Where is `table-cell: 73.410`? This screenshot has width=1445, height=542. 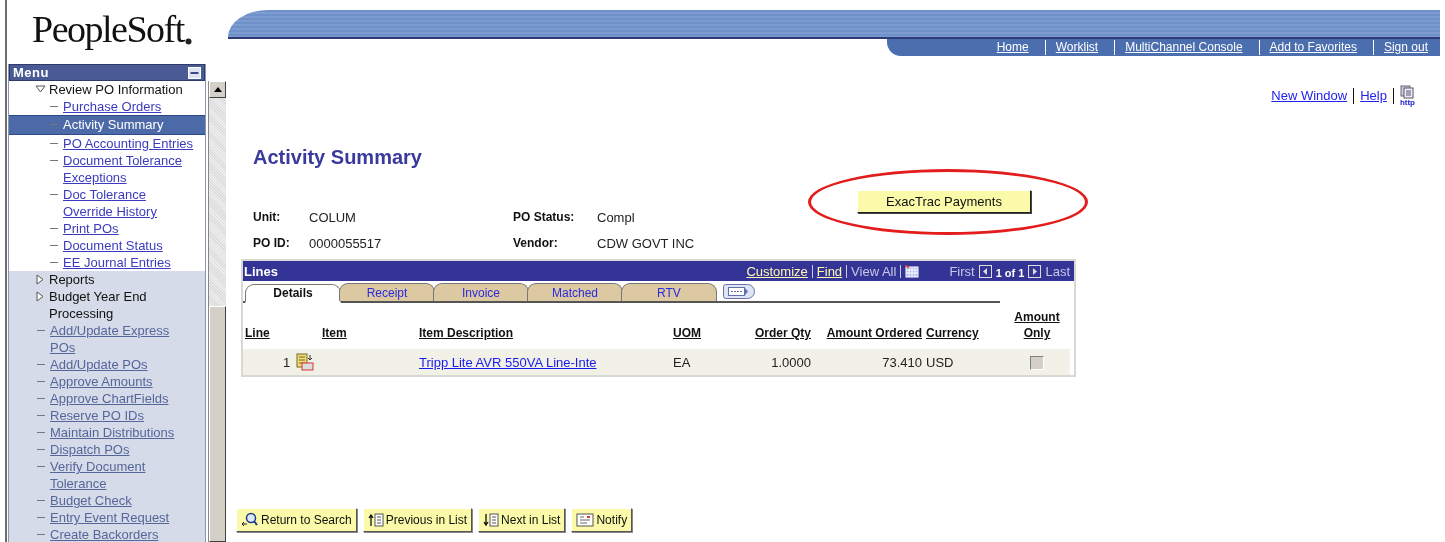
table-cell: 73.410 is located at coordinates (902, 362).